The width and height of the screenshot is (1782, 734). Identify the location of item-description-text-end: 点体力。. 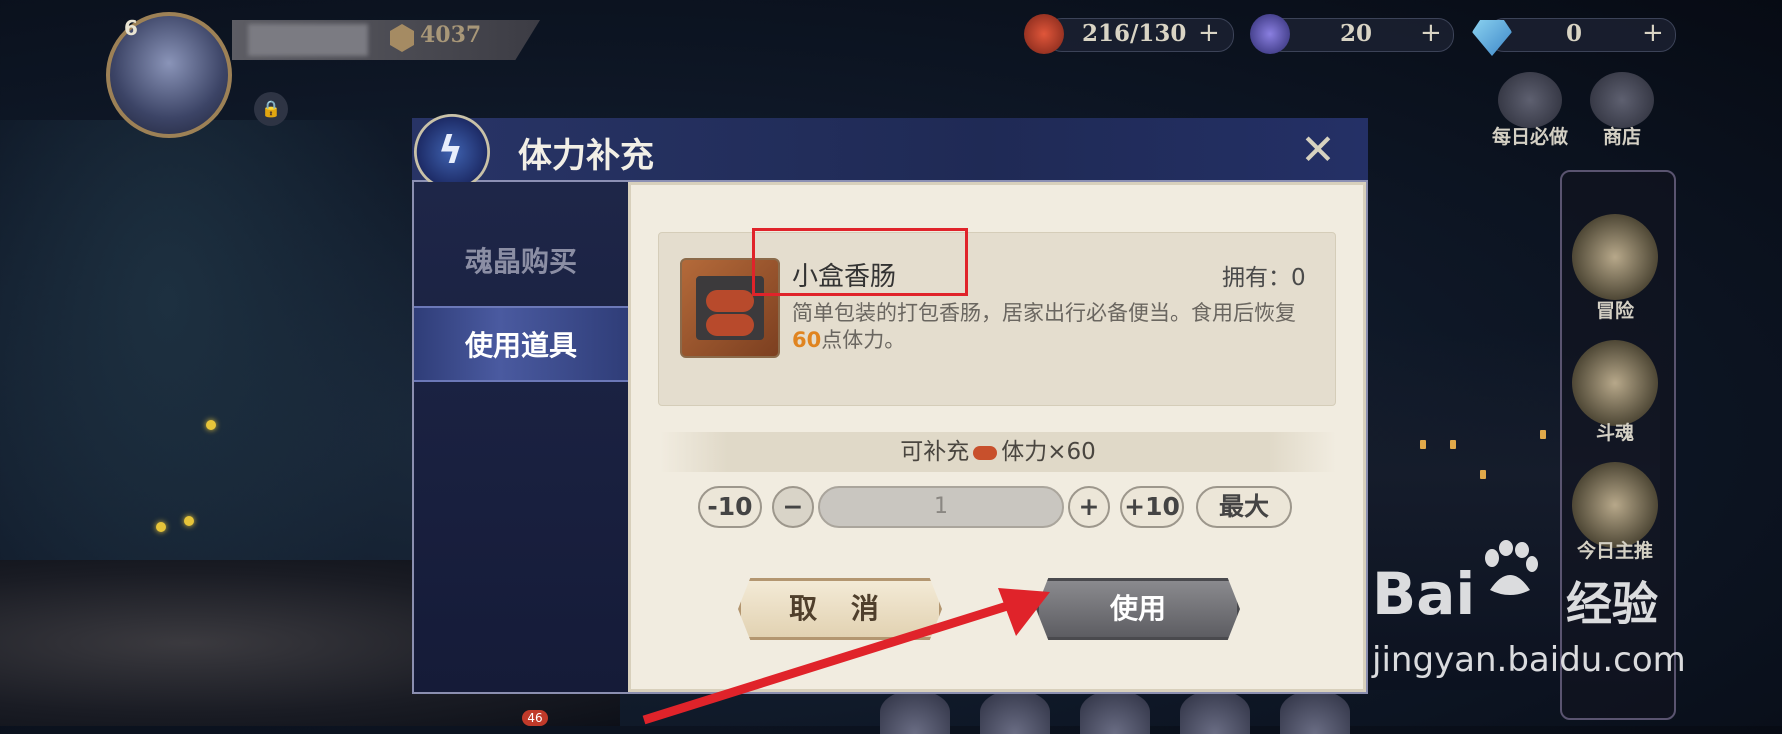
(863, 340).